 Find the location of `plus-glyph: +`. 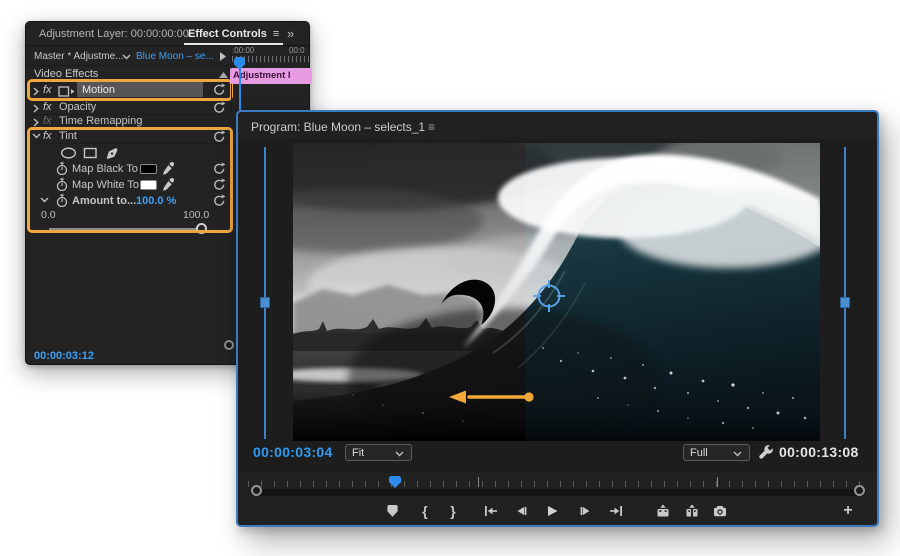

plus-glyph: + is located at coordinates (848, 510).